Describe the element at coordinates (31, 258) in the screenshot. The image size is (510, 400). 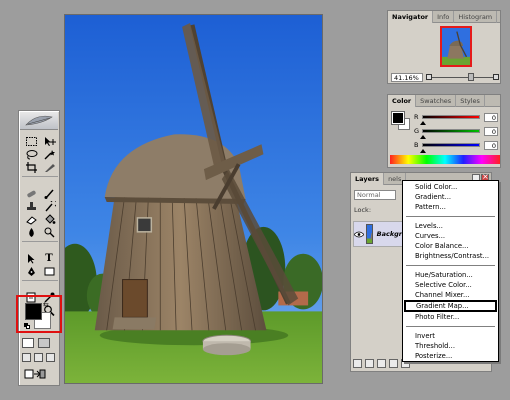
I see `path-selection-tool-icon` at that location.